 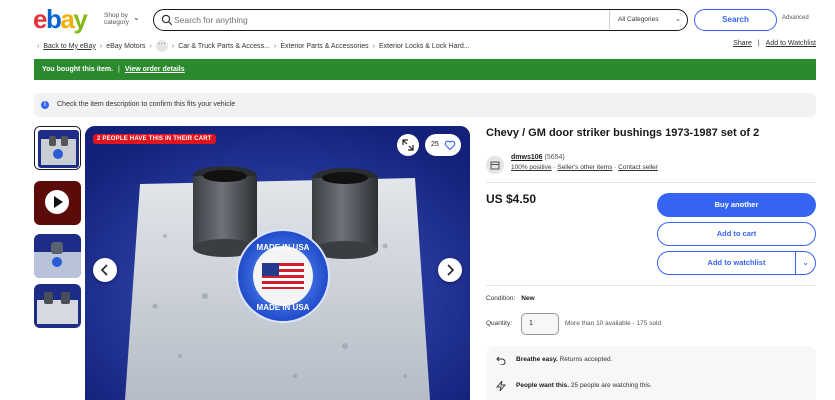 What do you see at coordinates (638, 167) in the screenshot?
I see `contact-seller-link: Contact seller` at bounding box center [638, 167].